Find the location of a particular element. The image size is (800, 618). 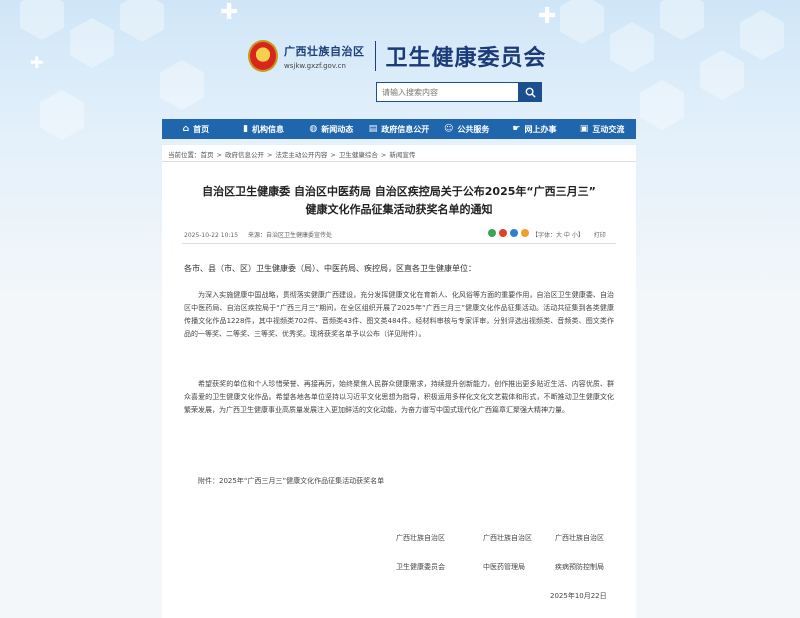

nav-item-online-service: ☛ 网上办事 is located at coordinates (535, 129).